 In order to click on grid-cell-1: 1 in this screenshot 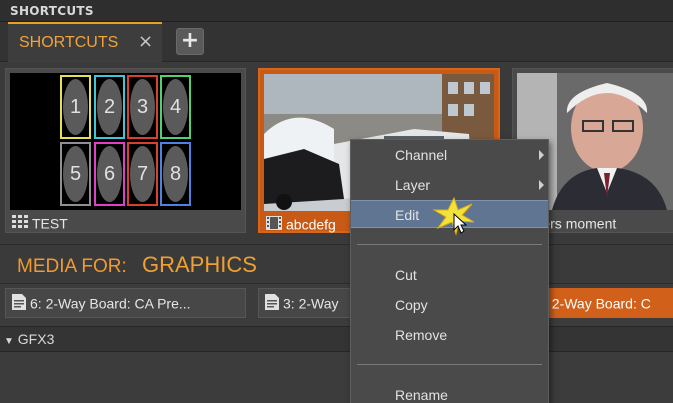, I will do `click(75, 107)`.